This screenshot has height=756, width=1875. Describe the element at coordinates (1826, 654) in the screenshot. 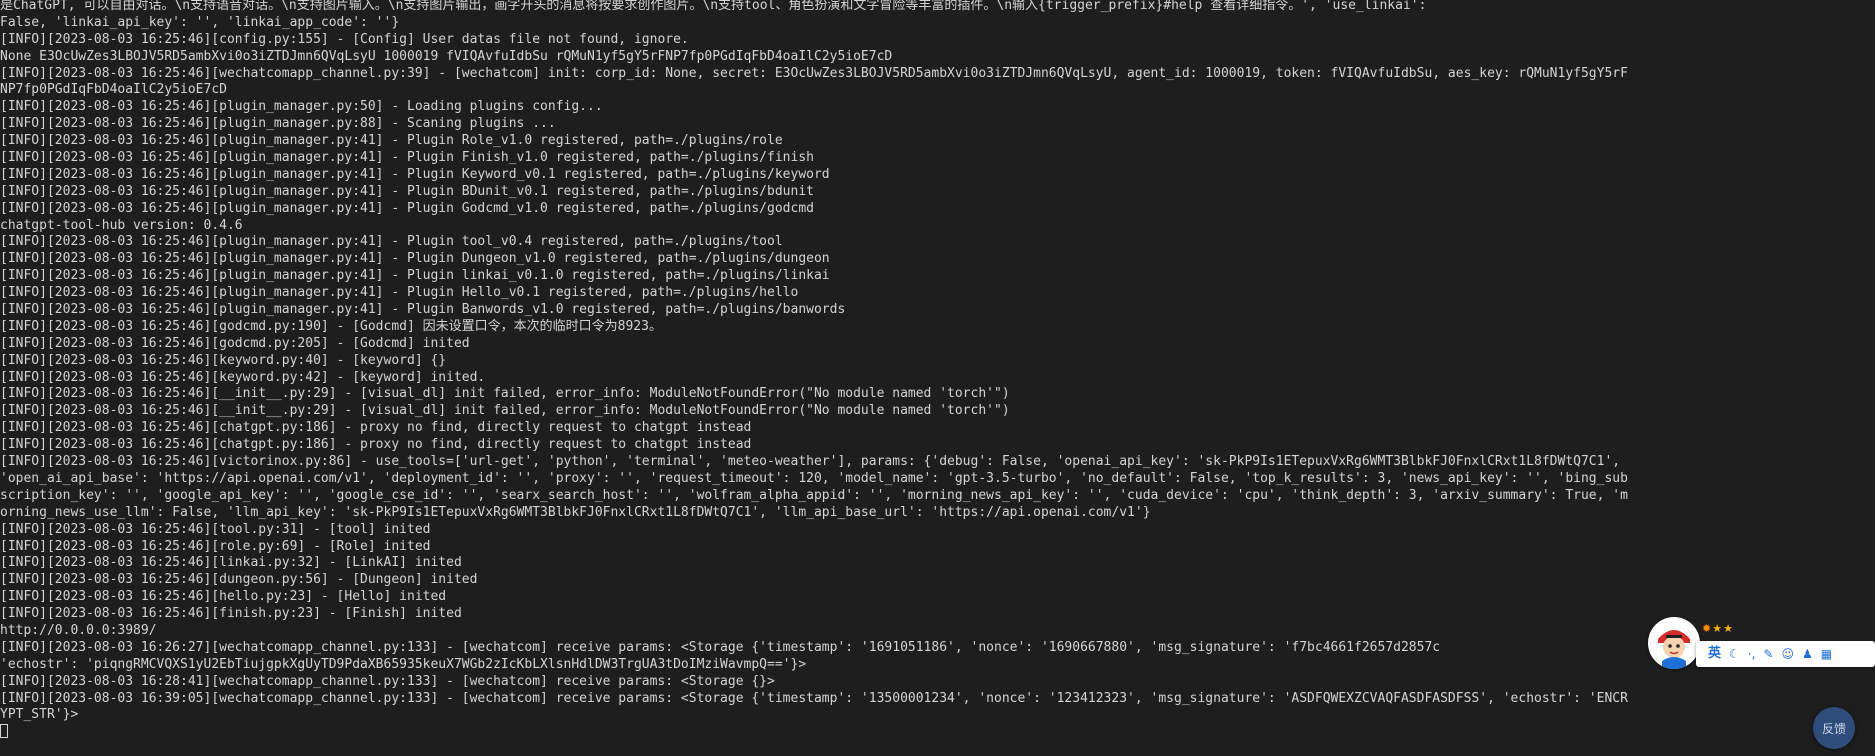

I see `toolbox-icon: ▦` at that location.